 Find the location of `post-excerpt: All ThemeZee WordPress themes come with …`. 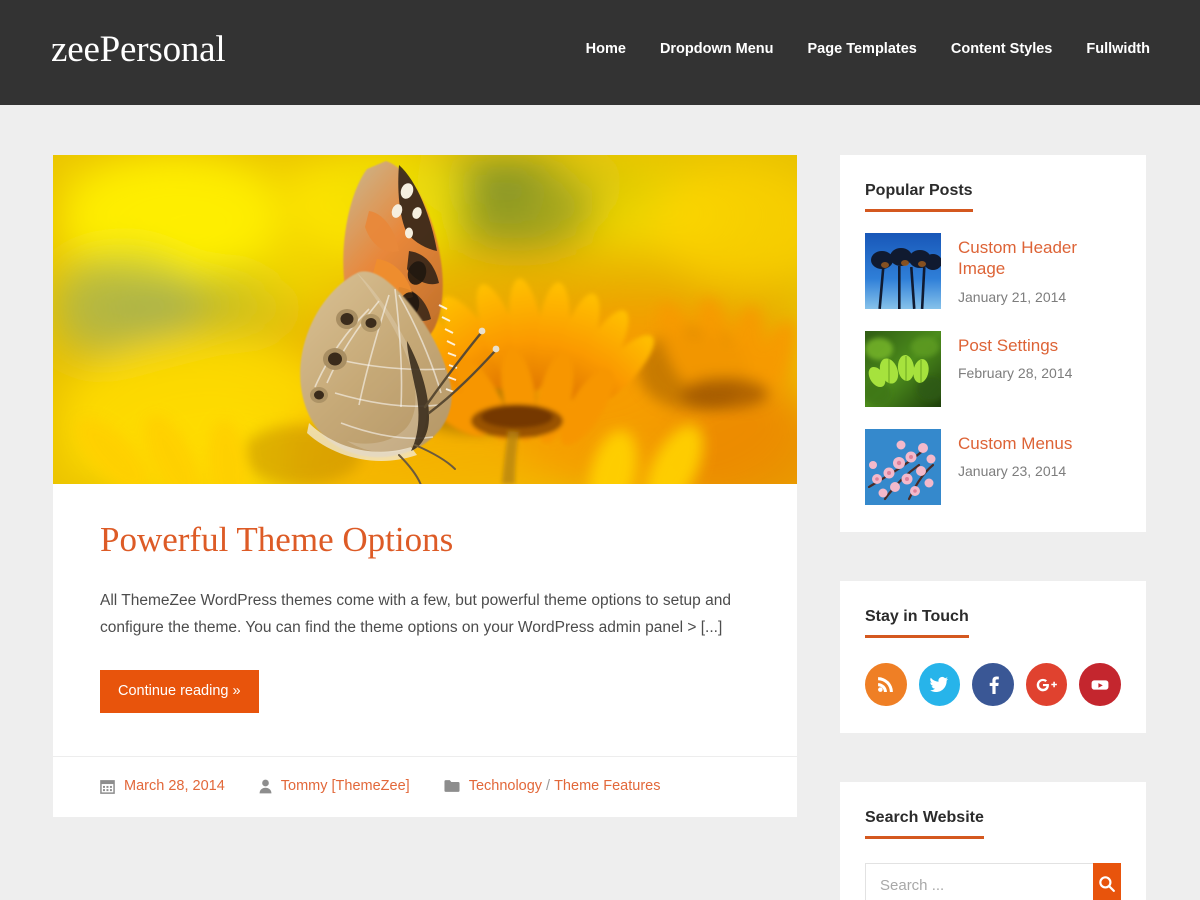

post-excerpt: All ThemeZee WordPress themes come with … is located at coordinates (415, 614).